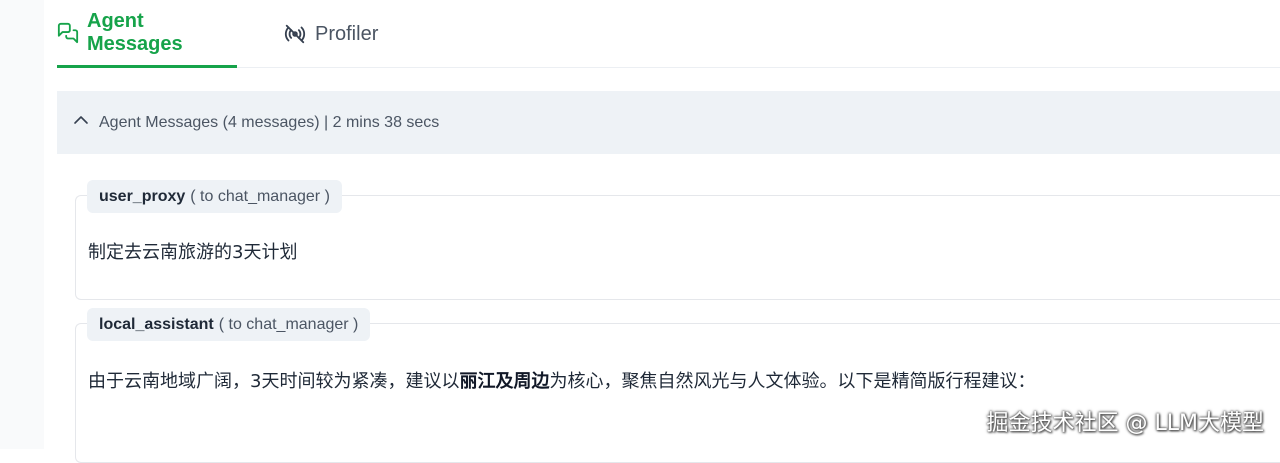  Describe the element at coordinates (156, 324) in the screenshot. I see `sender-name: local_assistant` at that location.